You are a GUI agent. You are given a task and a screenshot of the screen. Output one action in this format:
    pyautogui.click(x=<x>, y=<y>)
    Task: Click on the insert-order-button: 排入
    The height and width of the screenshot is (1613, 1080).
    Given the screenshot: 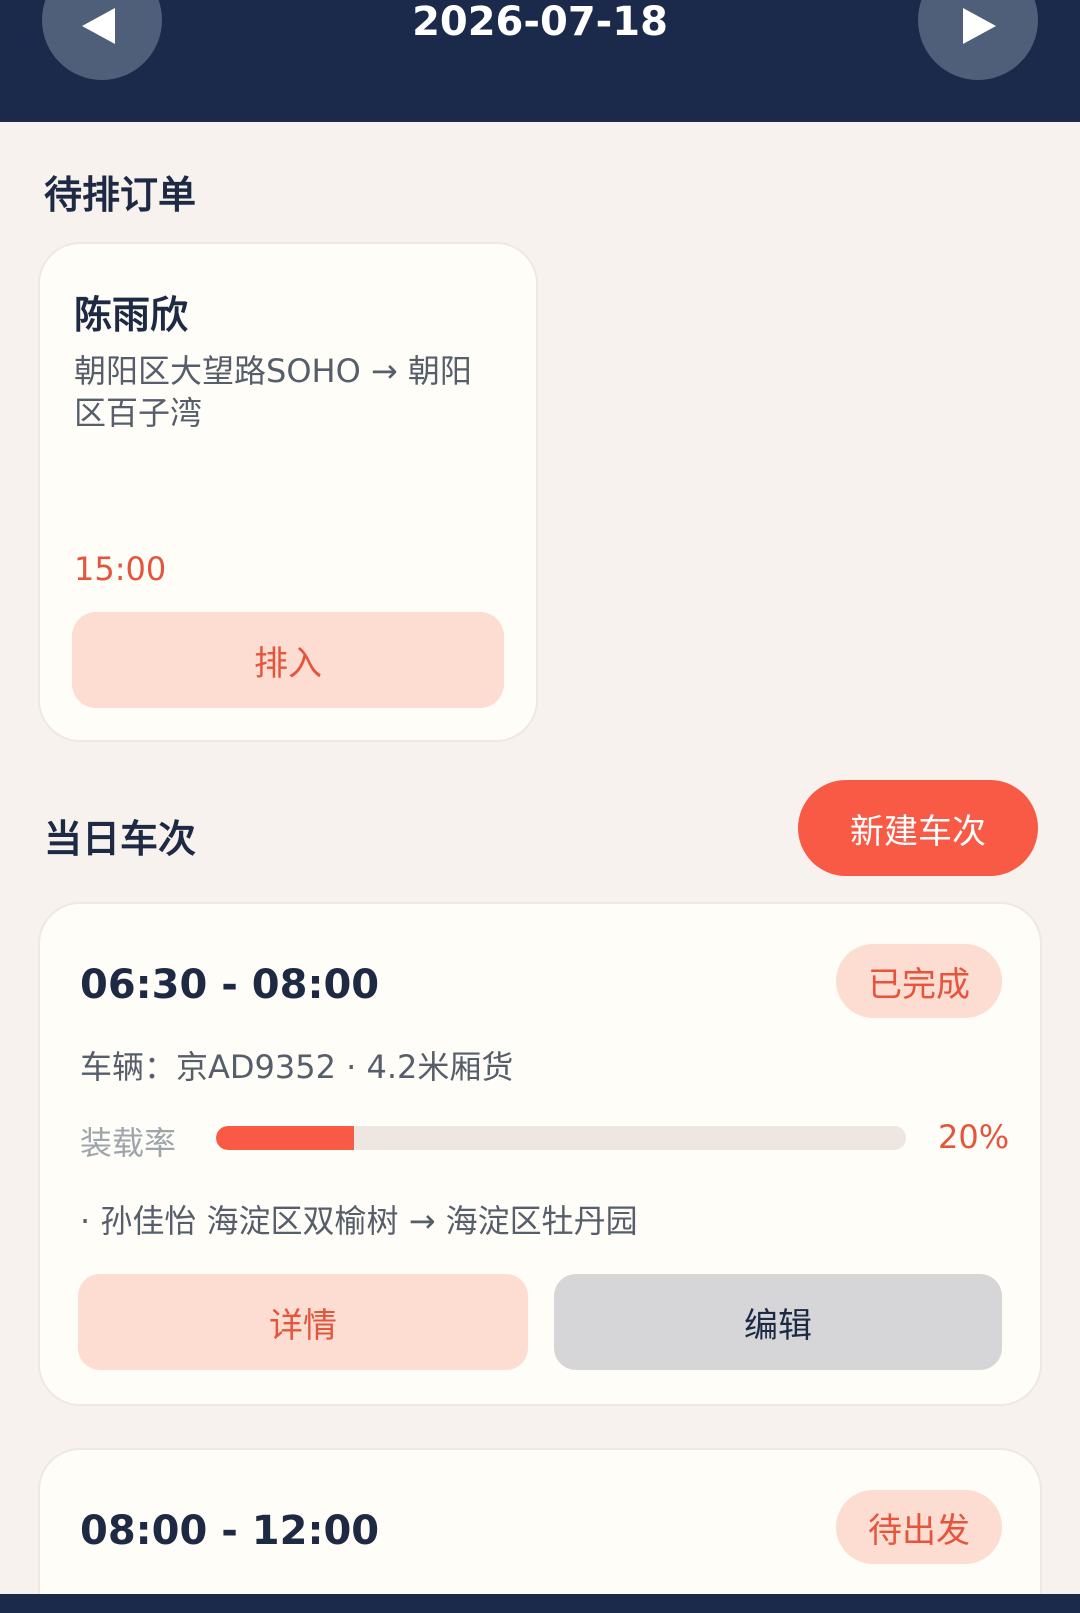 What is the action you would take?
    pyautogui.click(x=288, y=660)
    